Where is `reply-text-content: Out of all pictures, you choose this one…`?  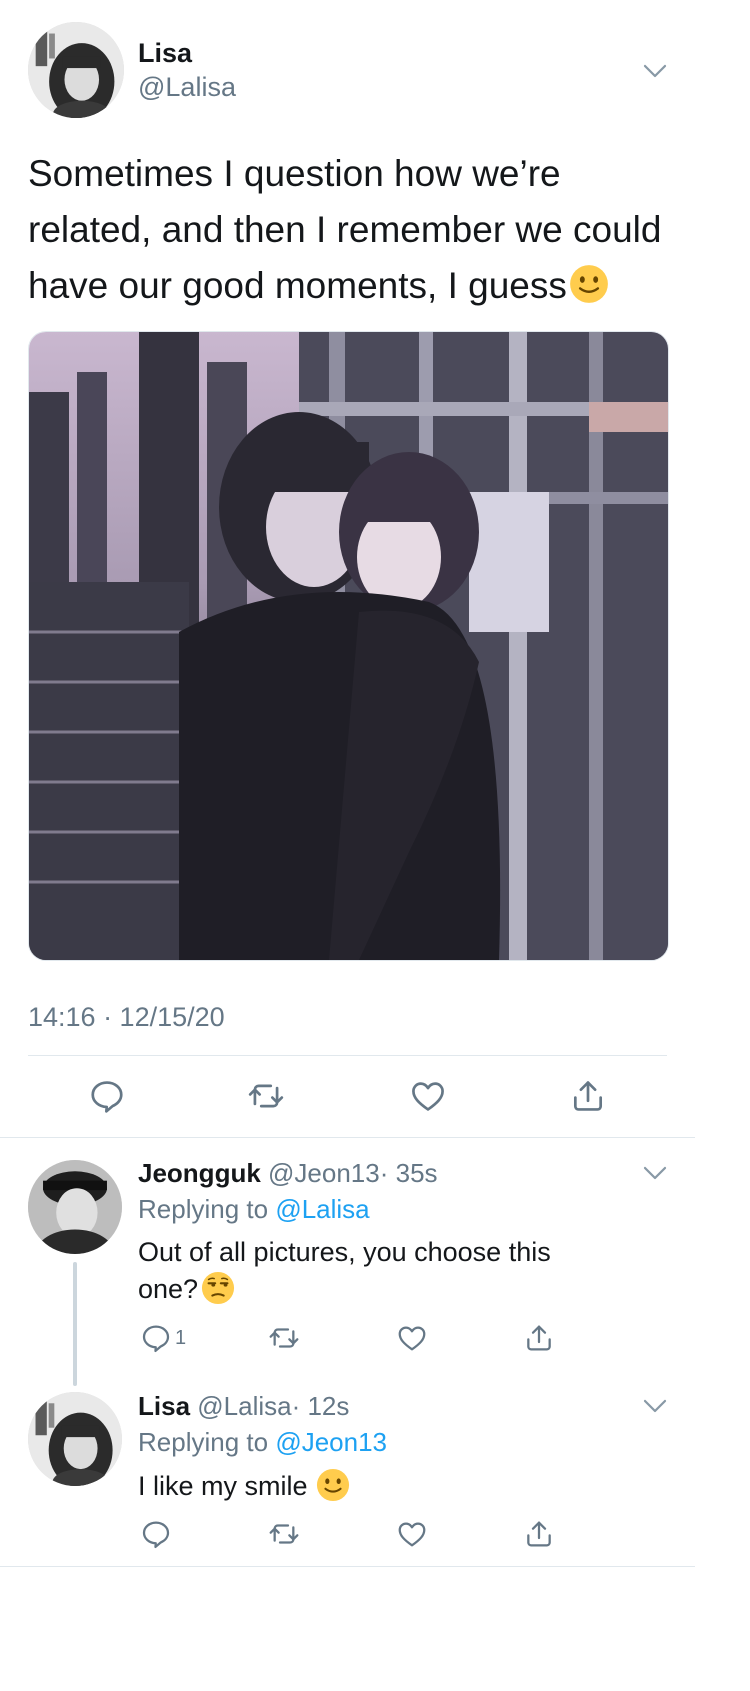 reply-text-content: Out of all pictures, you choose this one… is located at coordinates (344, 1270).